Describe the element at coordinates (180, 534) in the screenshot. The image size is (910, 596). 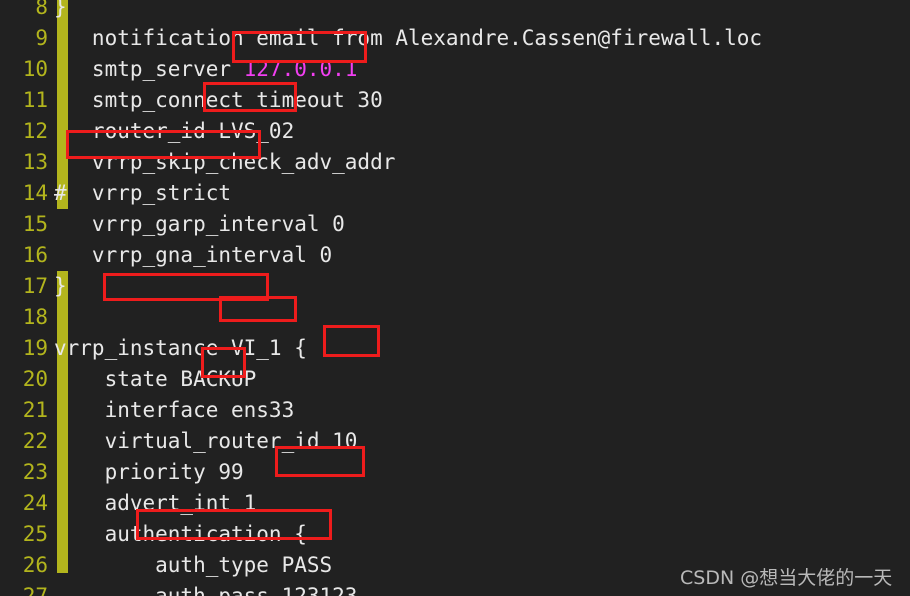
I see `line-text: authentication {` at that location.